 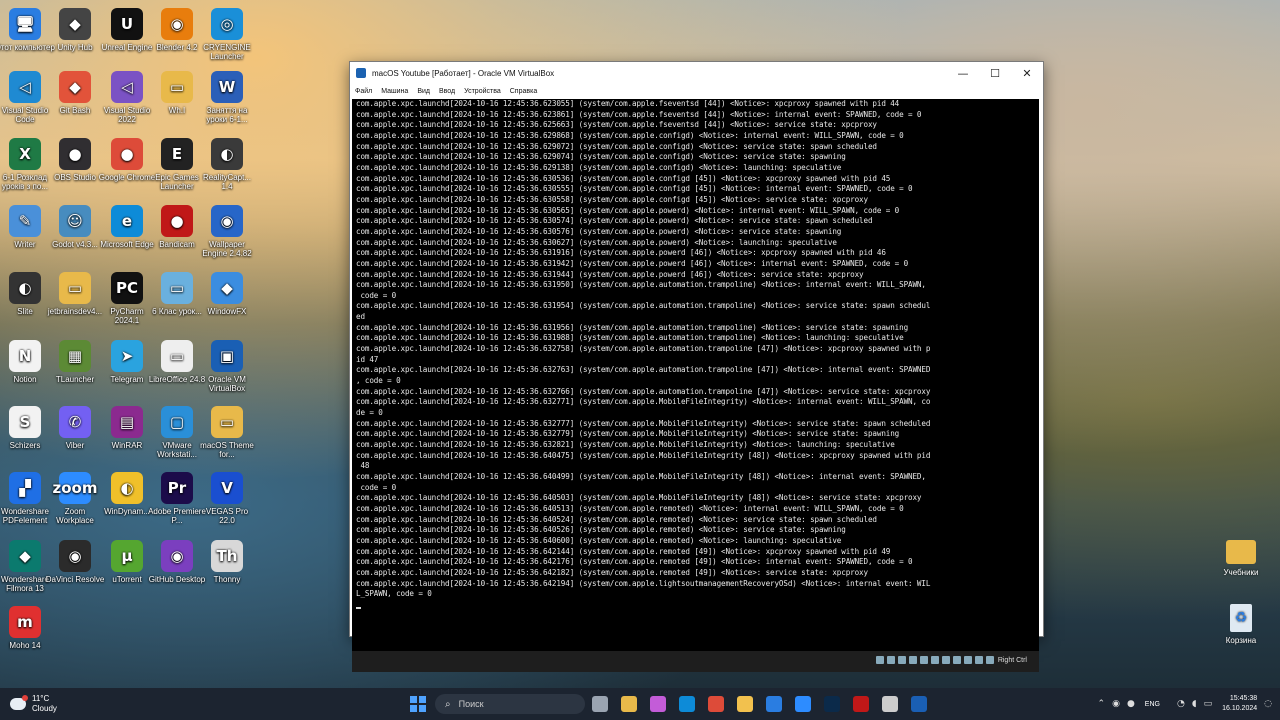 What do you see at coordinates (1027, 73) in the screenshot?
I see `close-button: ✕` at bounding box center [1027, 73].